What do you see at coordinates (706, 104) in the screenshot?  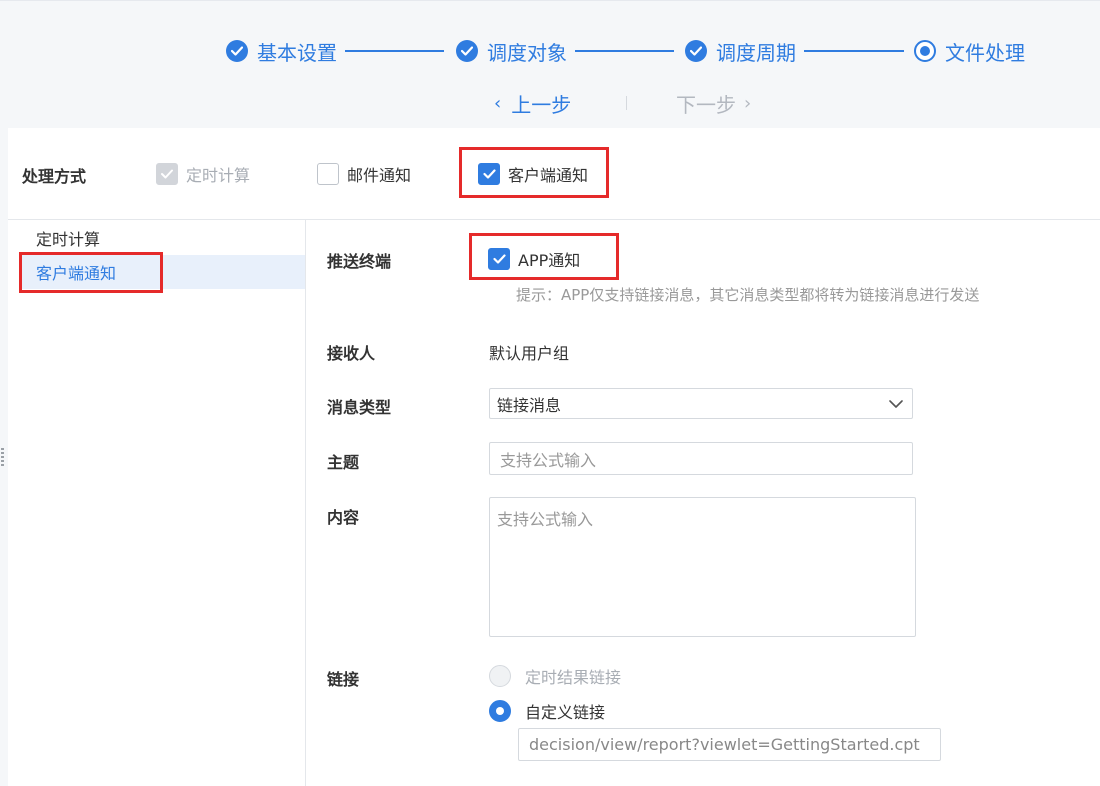 I see `next-step-label: 下一步` at bounding box center [706, 104].